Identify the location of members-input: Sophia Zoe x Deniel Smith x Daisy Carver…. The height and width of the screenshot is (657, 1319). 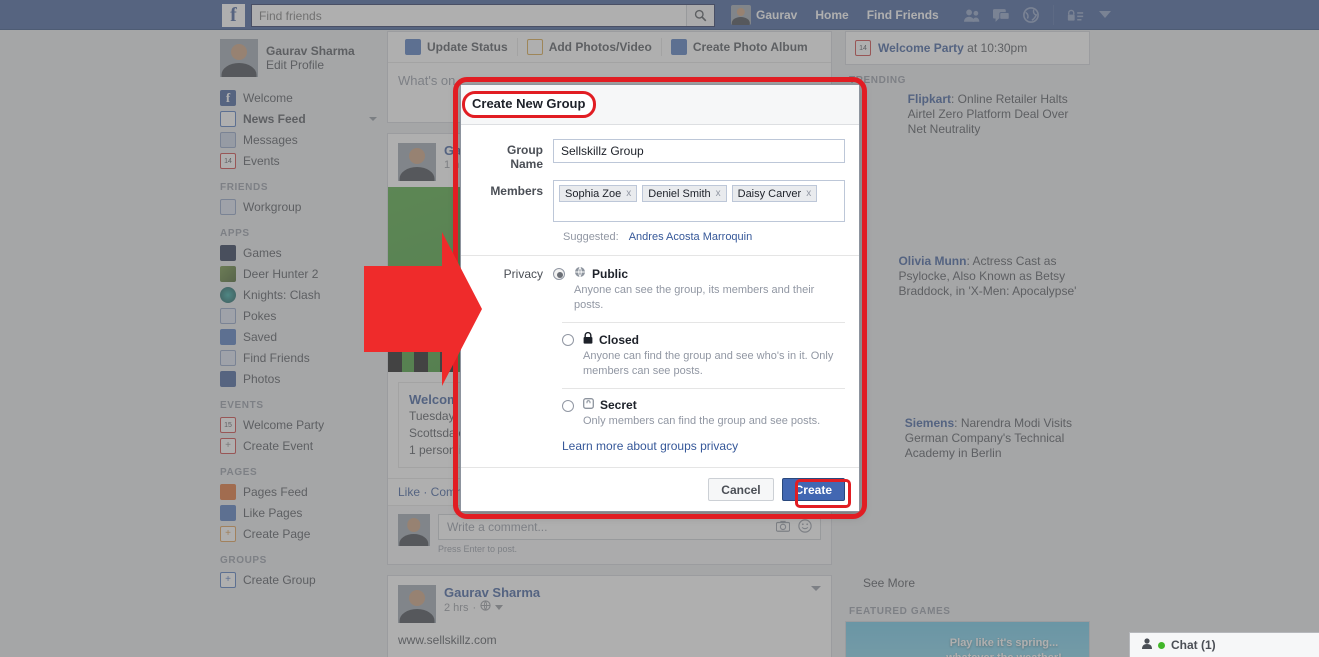
(699, 201).